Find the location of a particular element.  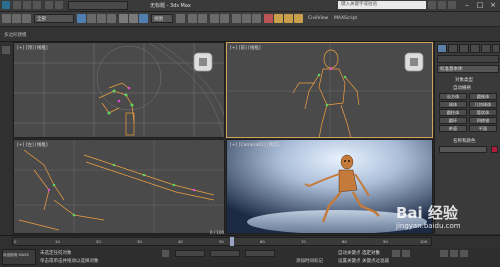

selection-filter-dropdown: 全部 is located at coordinates (54, 18).